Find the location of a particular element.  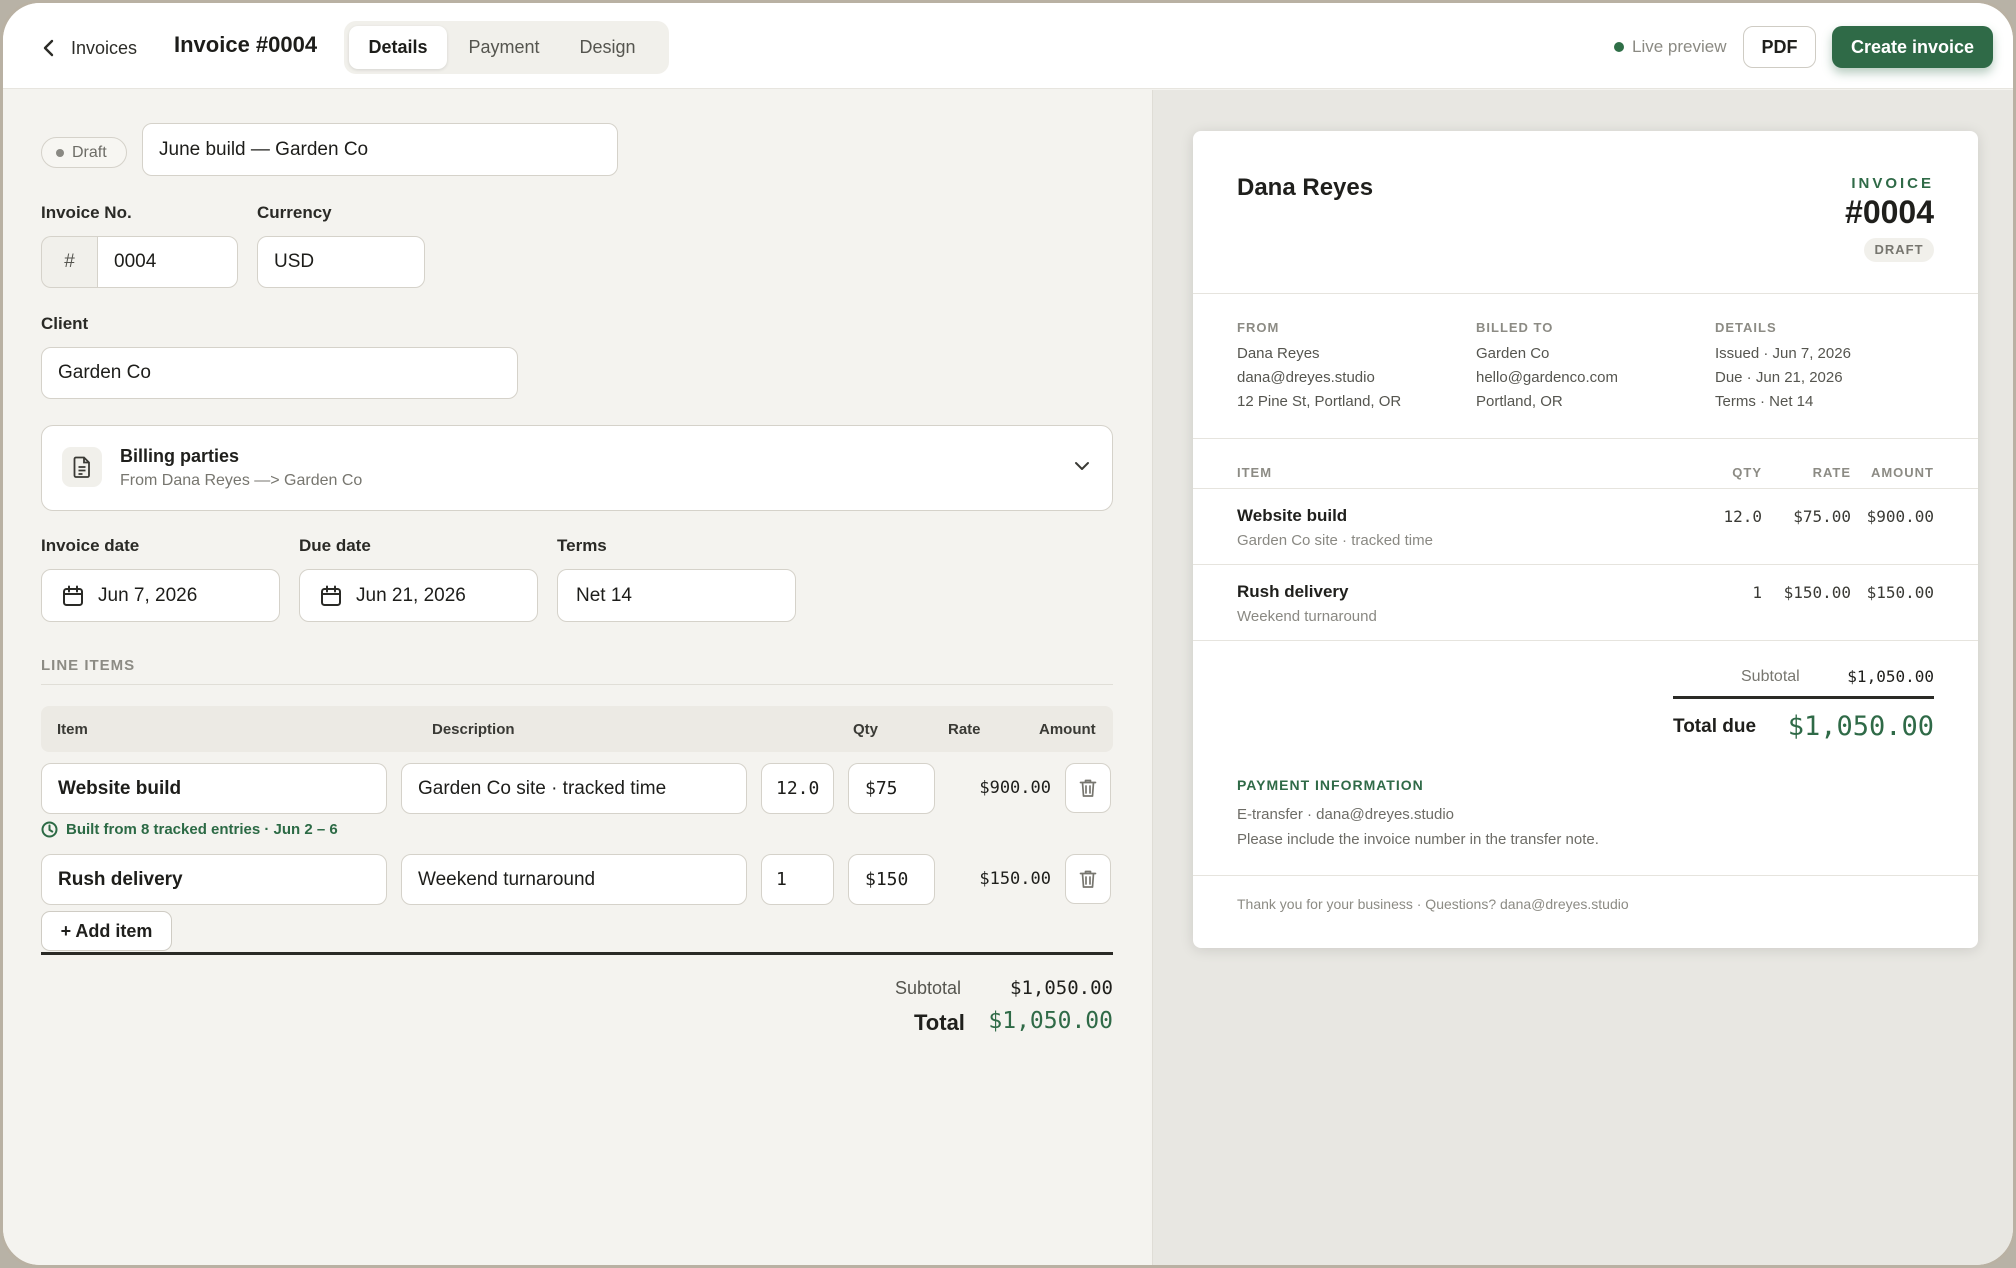

preview-item-name: Rush delivery is located at coordinates (1293, 591).